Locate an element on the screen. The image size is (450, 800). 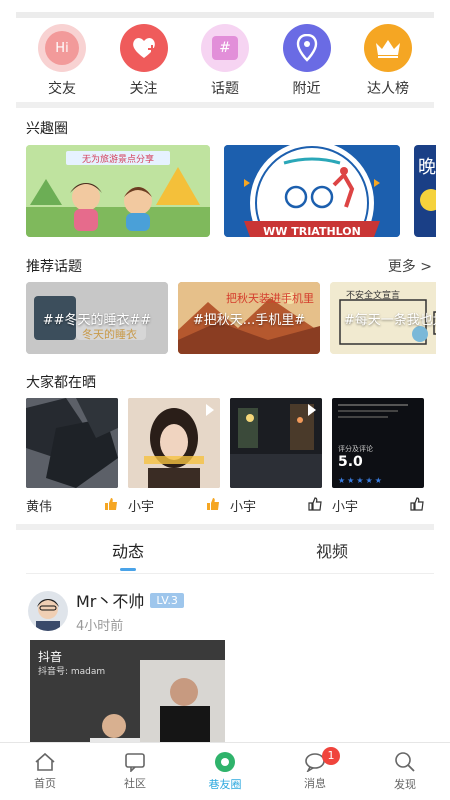
bottom-nav-circle: 巷友圈 is located at coordinates (225, 771).